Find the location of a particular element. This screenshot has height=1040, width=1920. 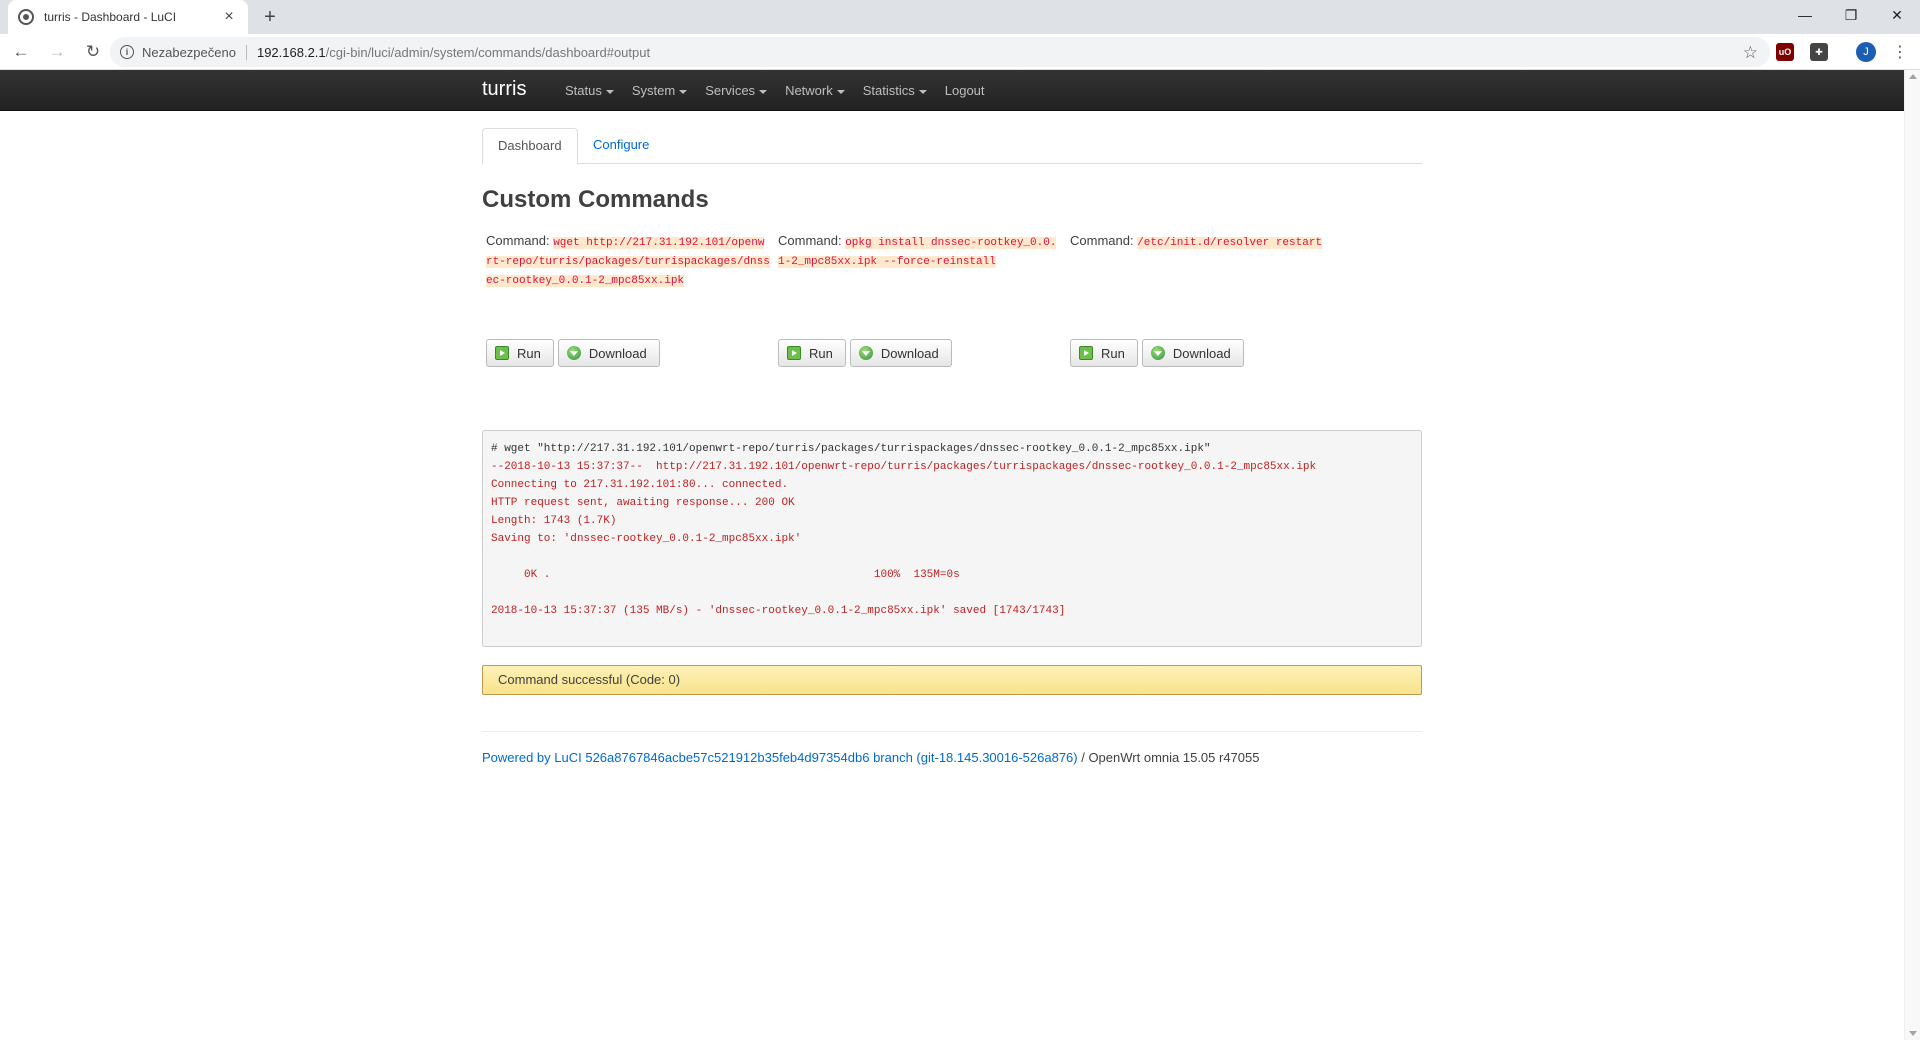

minimize-button: — is located at coordinates (1805, 15).